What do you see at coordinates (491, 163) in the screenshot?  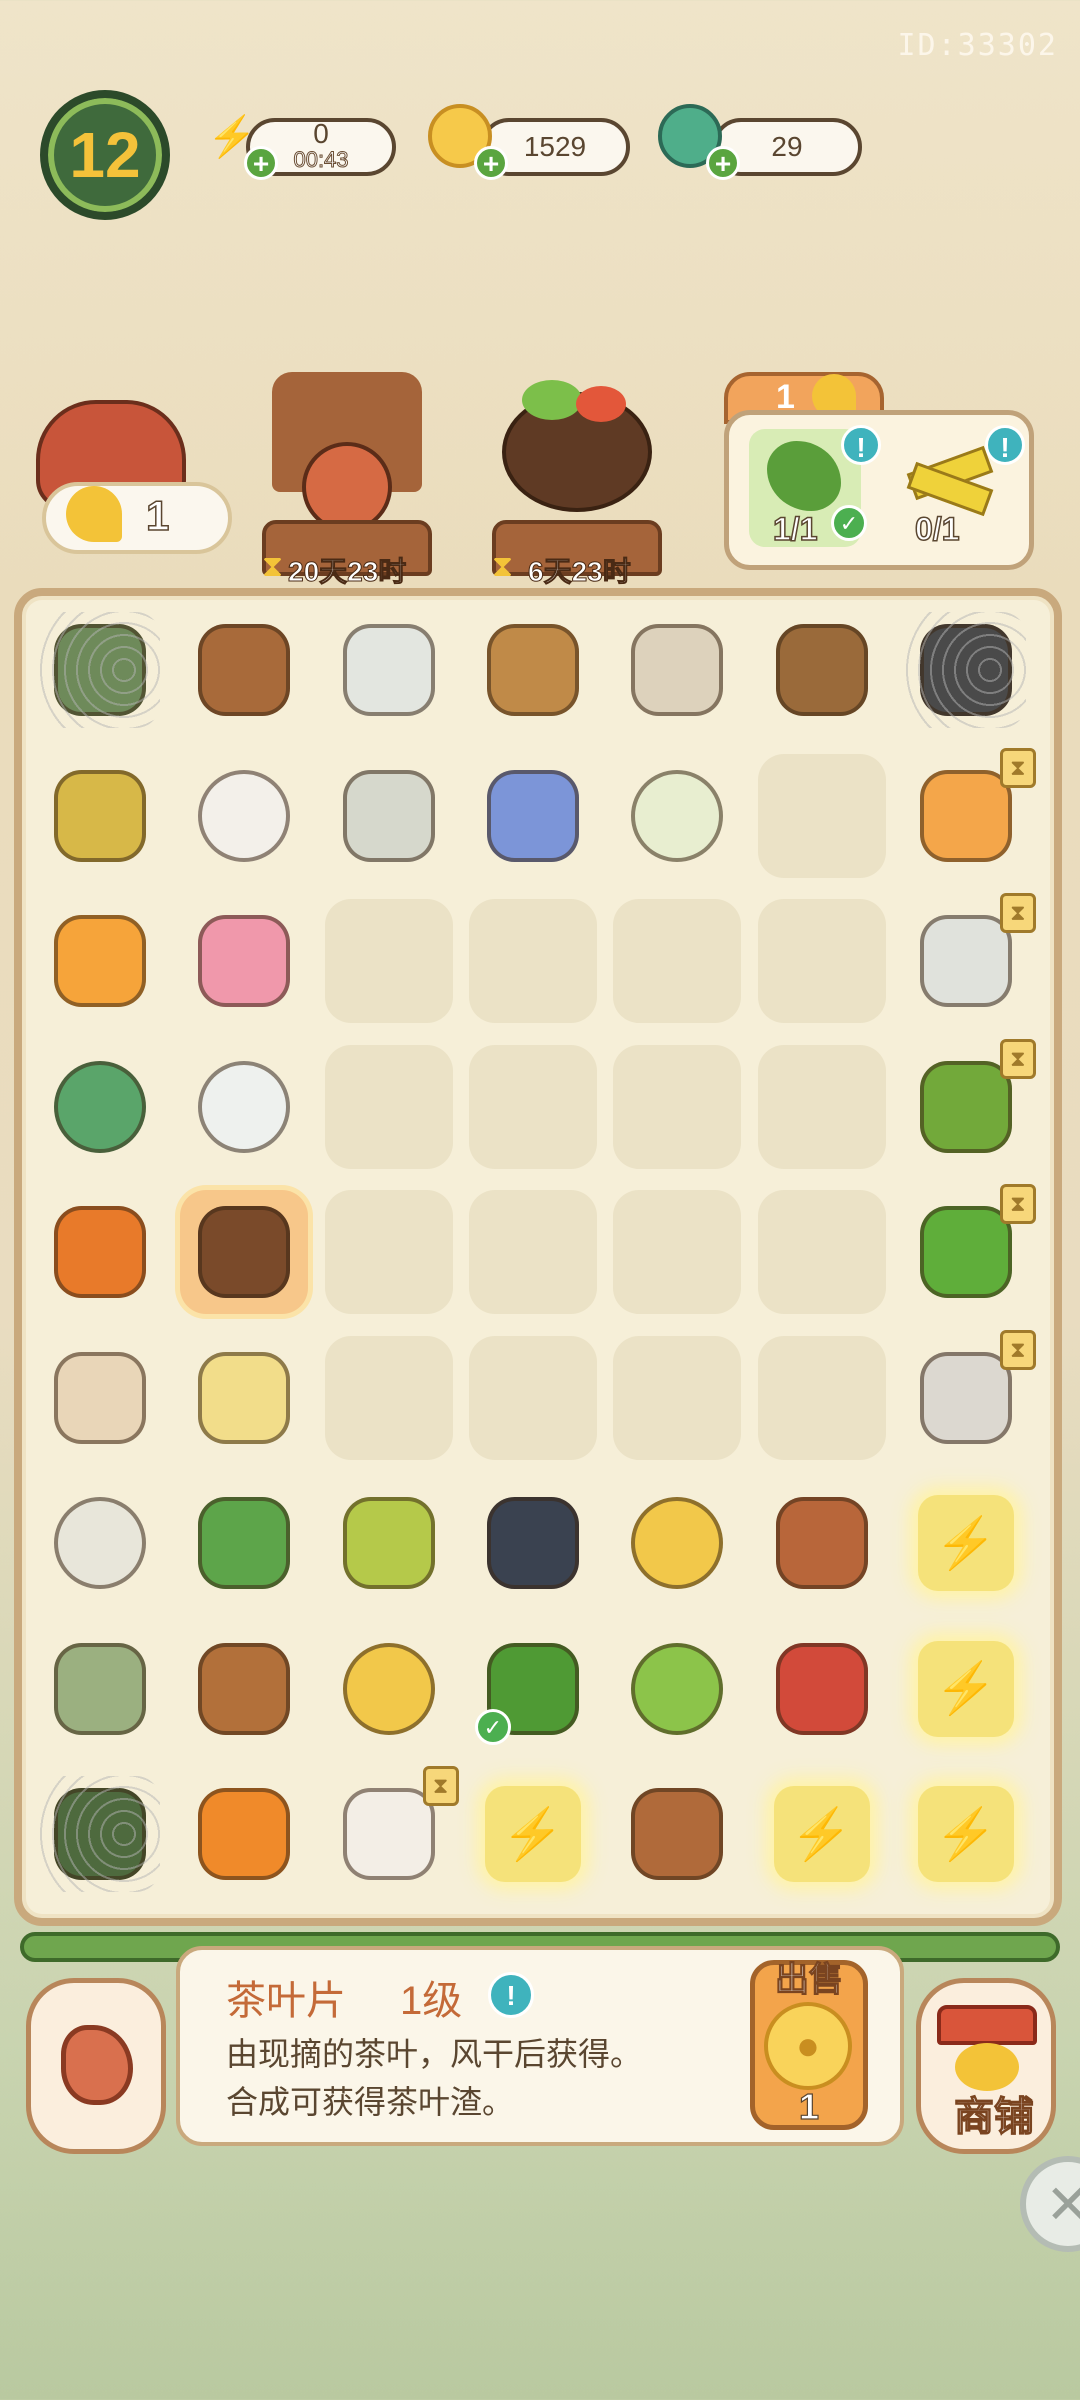 I see `add-coins-button: +` at bounding box center [491, 163].